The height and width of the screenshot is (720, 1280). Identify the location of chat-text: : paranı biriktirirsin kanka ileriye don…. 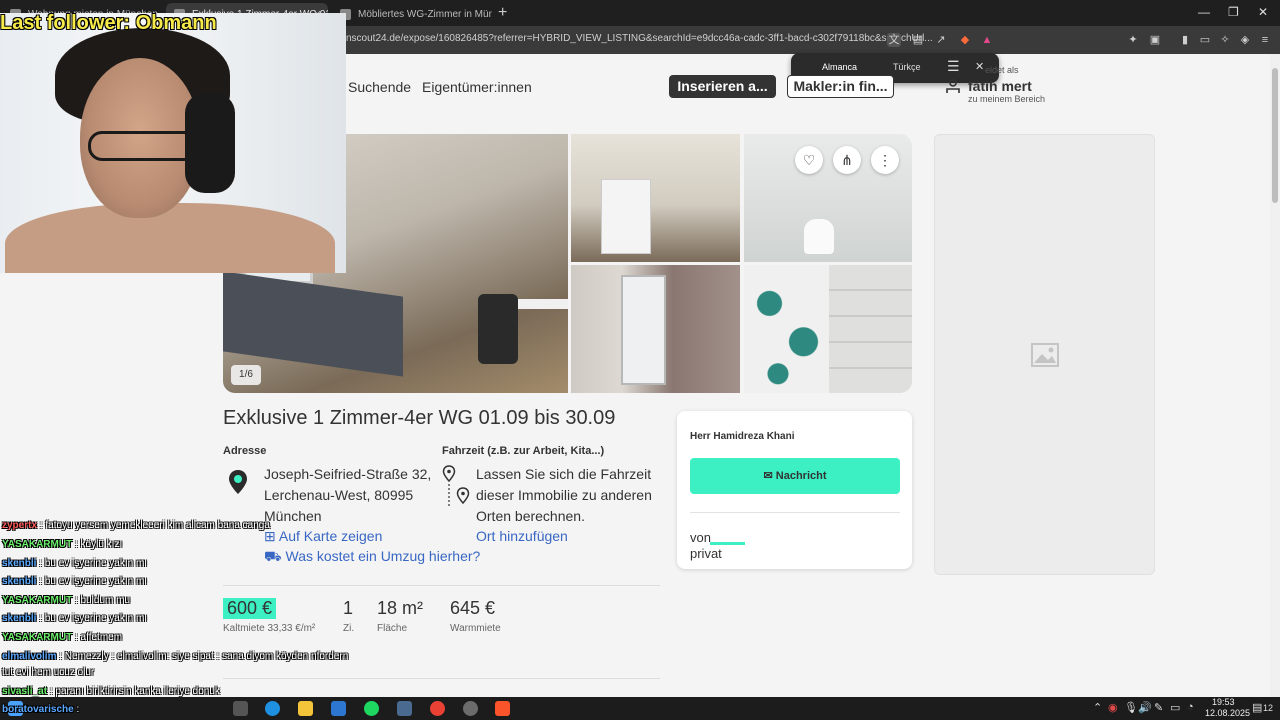
(134, 691).